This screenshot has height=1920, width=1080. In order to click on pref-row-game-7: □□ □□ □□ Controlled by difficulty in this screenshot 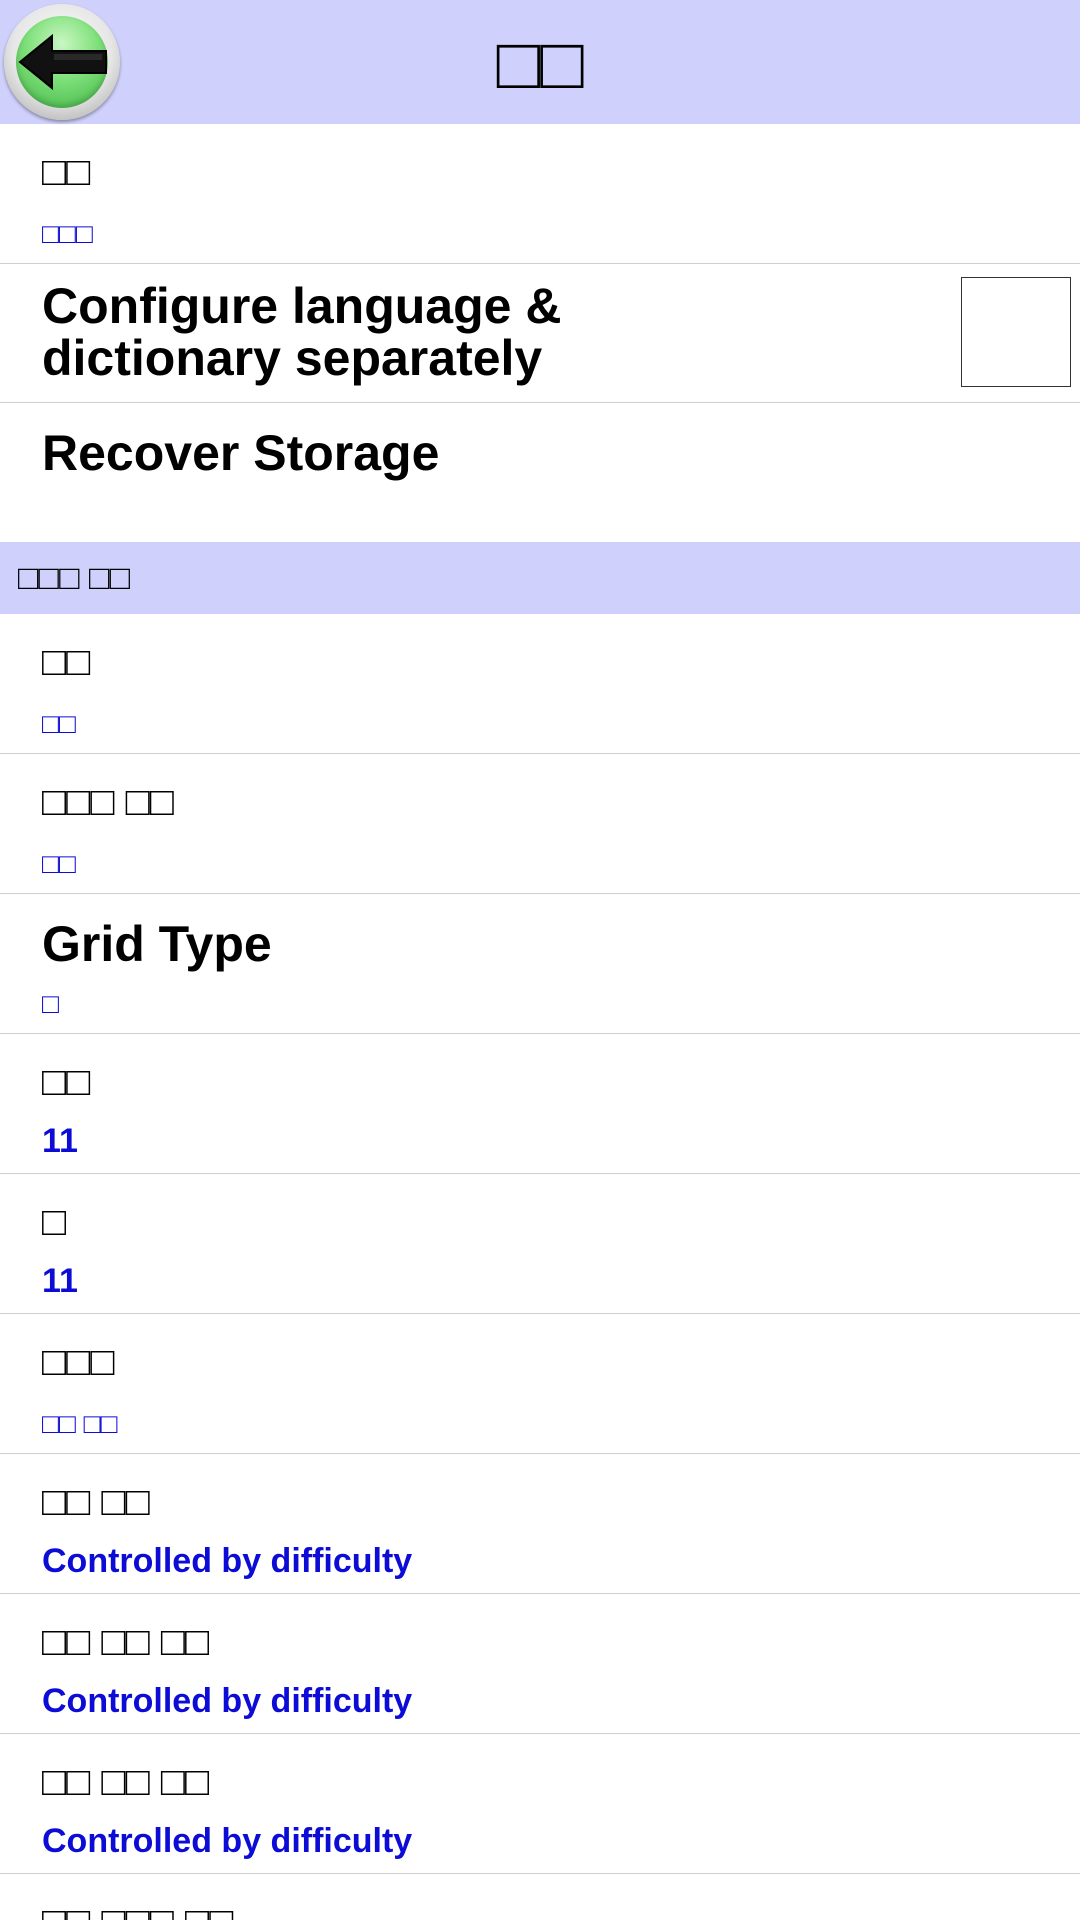, I will do `click(540, 1664)`.